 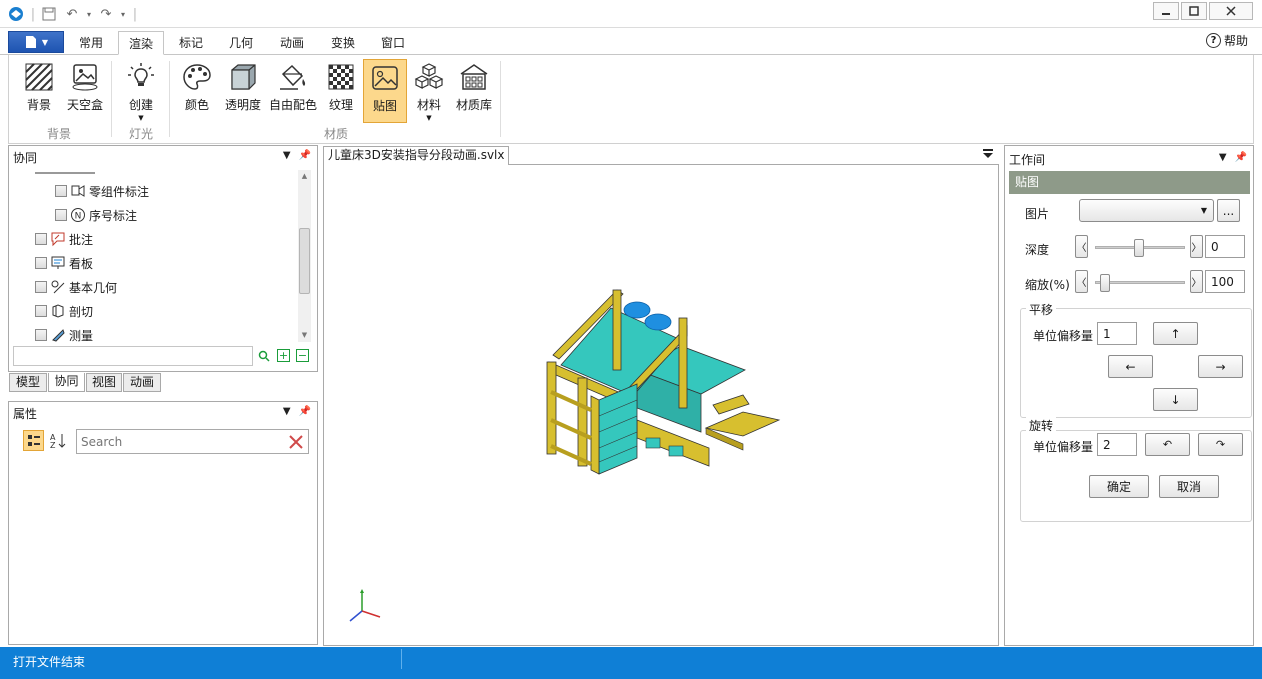 I want to click on property-search-input, so click(x=192, y=441).